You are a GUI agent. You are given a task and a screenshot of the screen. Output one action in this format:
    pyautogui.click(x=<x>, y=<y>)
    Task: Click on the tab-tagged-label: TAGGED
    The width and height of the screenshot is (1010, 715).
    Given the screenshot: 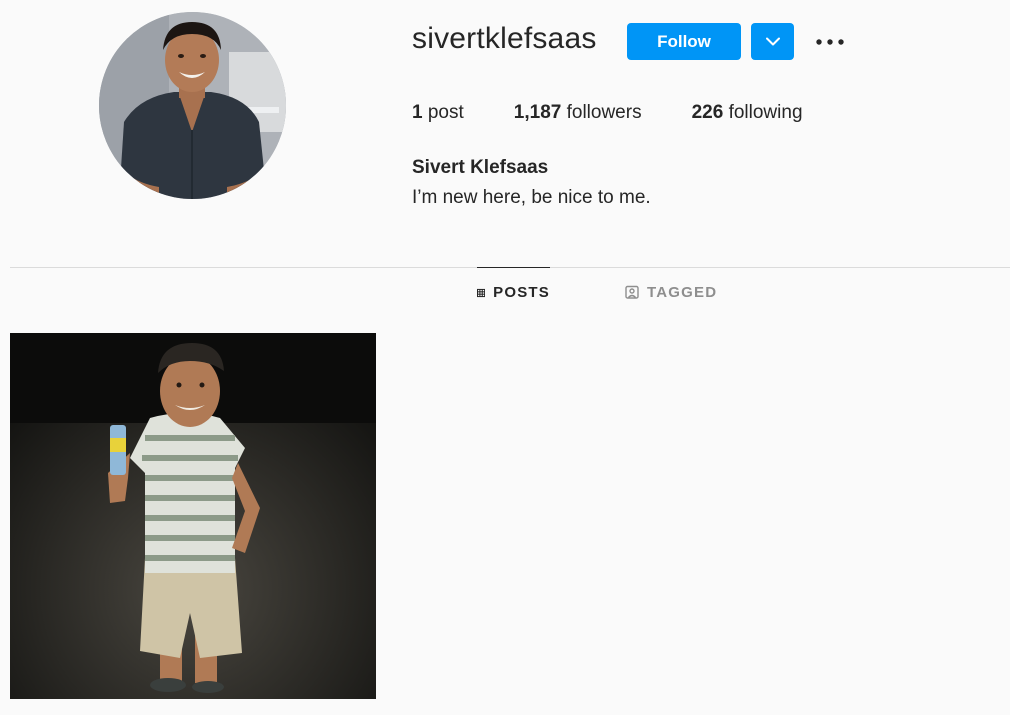 What is the action you would take?
    pyautogui.click(x=682, y=292)
    